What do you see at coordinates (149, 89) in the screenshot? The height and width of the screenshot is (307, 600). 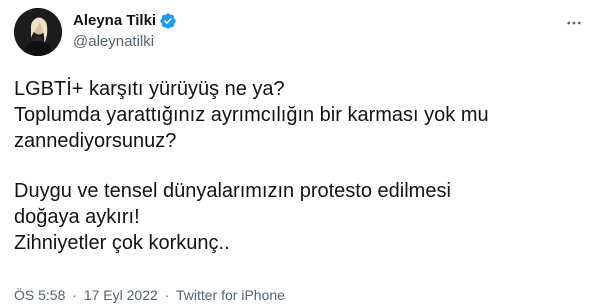 I see `tweet-line: LGBTİ+ karşıtı yürüyüş ne ya?` at bounding box center [149, 89].